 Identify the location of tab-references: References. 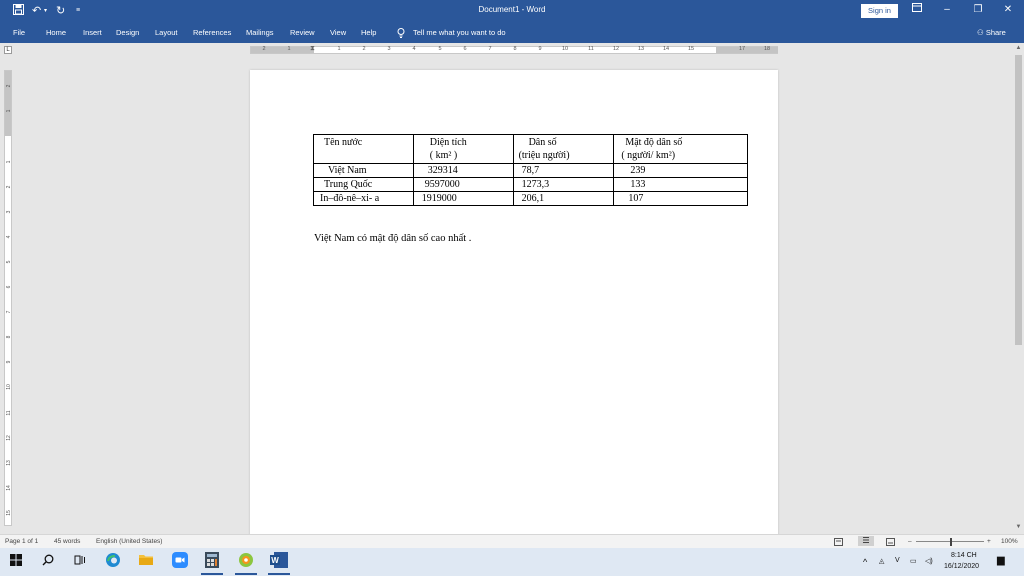
(212, 32).